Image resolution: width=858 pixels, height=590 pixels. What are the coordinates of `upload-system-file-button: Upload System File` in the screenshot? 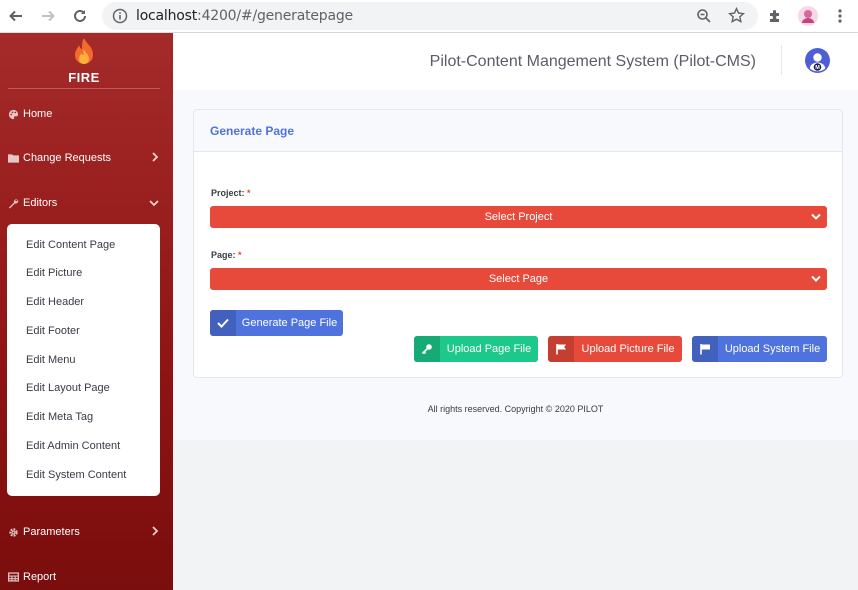 It's located at (759, 349).